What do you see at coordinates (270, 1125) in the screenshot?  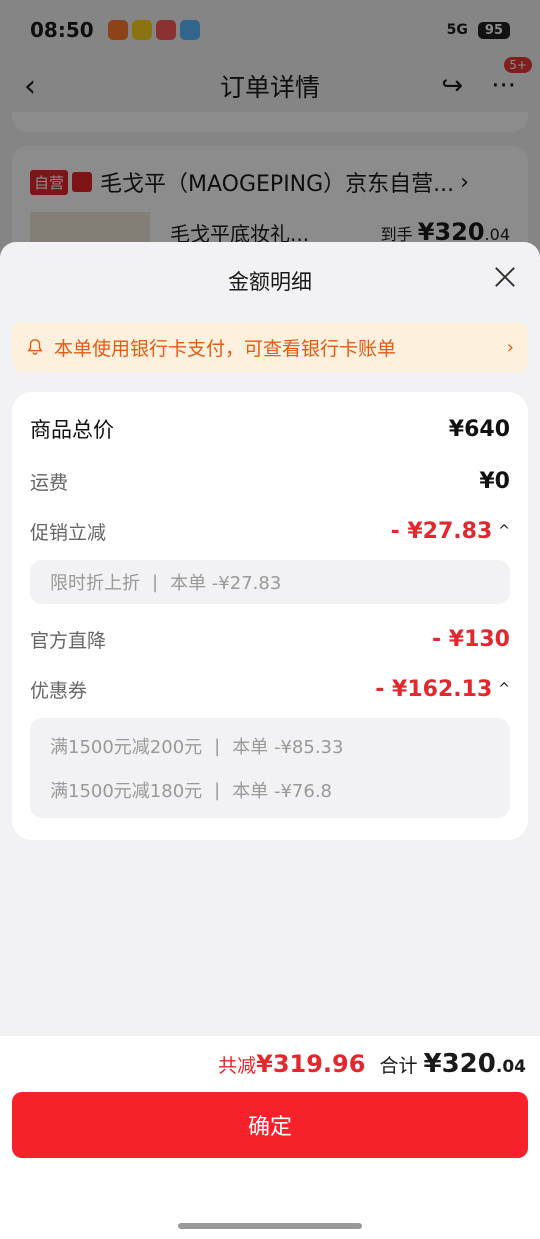 I see `confirm-button: 确定` at bounding box center [270, 1125].